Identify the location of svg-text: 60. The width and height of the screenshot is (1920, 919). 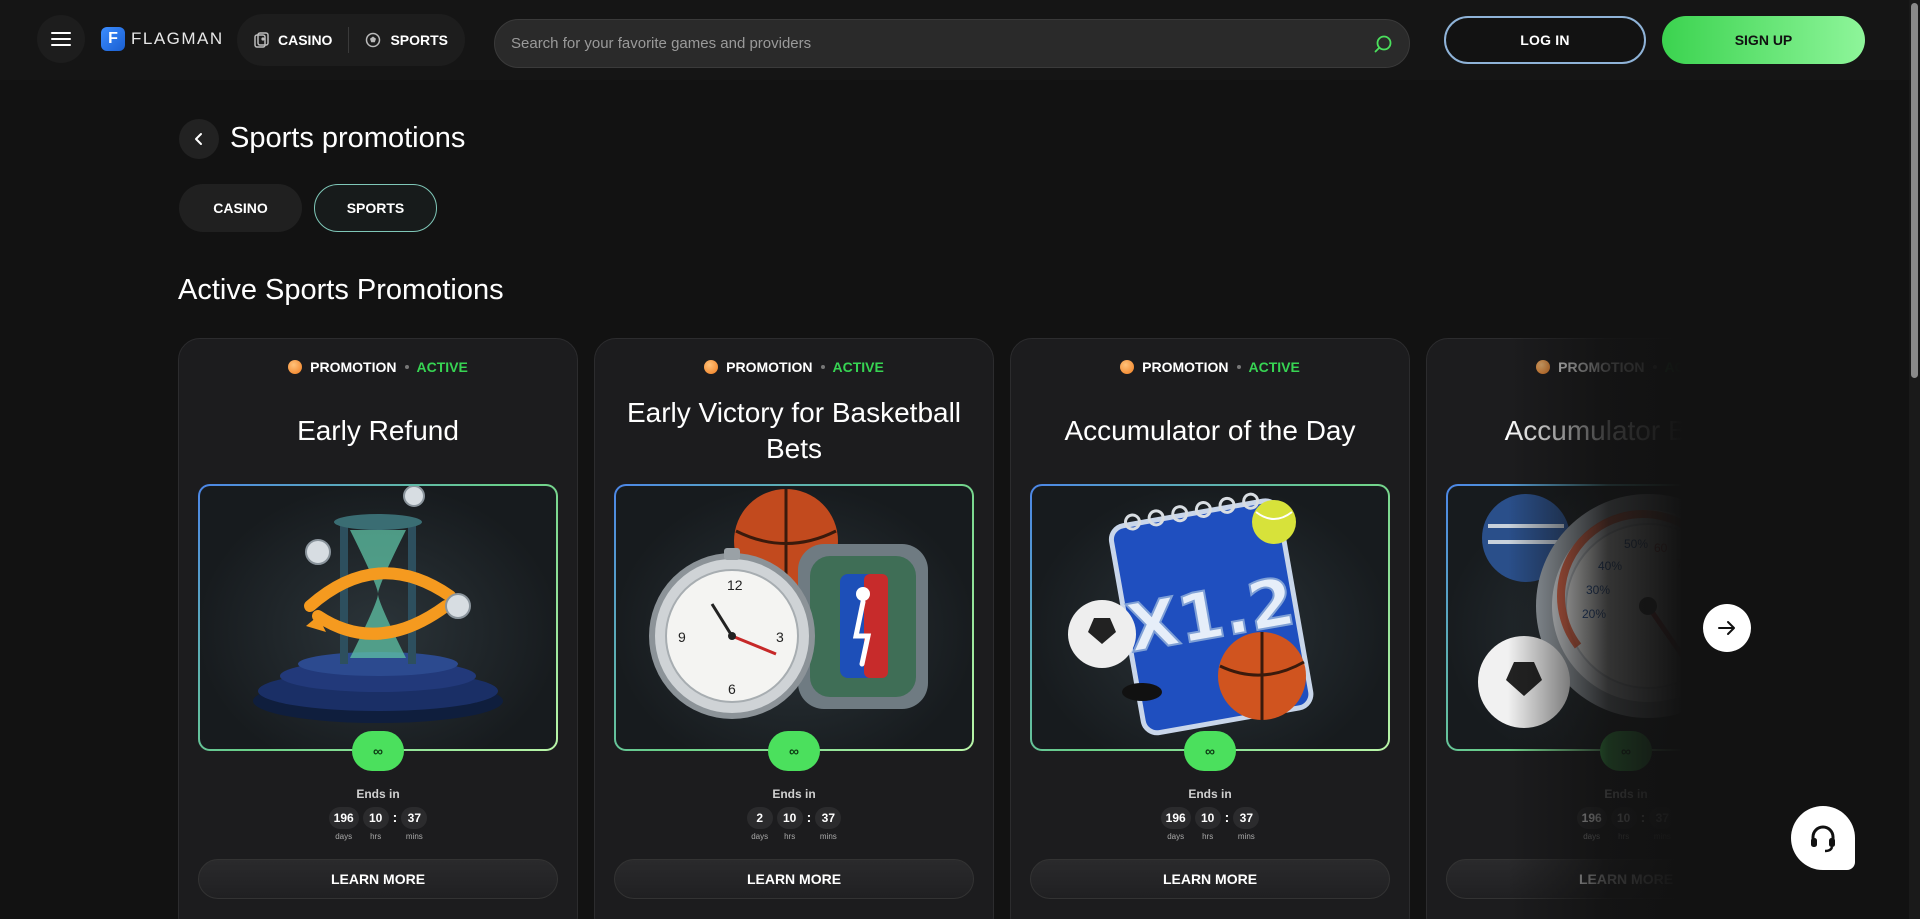
(1661, 548).